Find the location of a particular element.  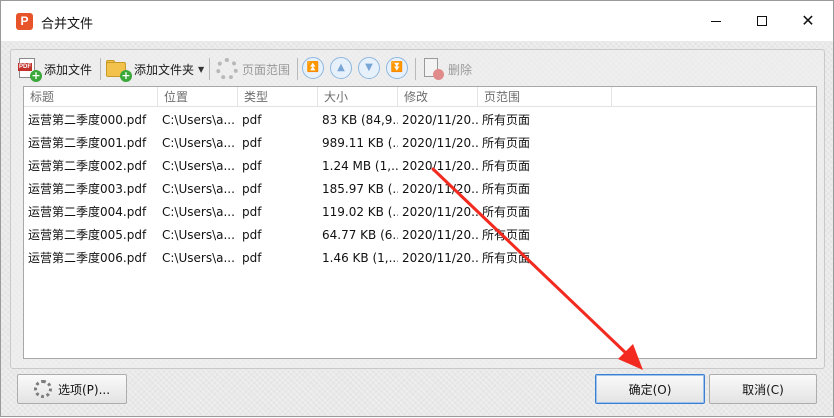

annotation-arrow is located at coordinates (537, 268).